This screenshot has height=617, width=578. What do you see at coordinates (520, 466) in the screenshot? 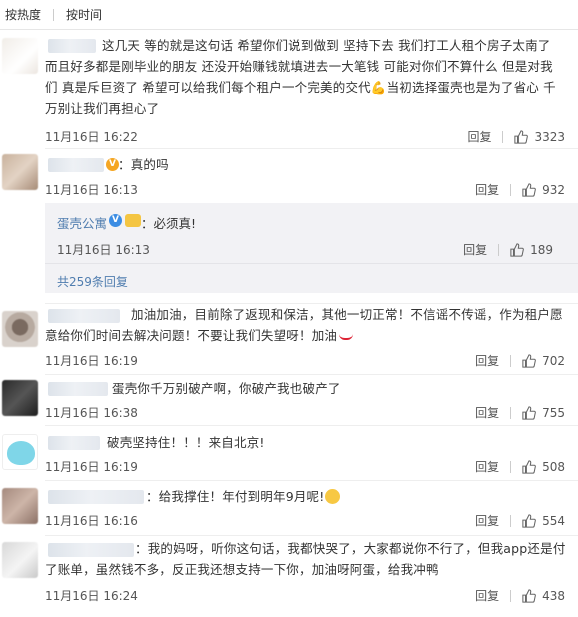
I see `comment-actions: 回复 508` at bounding box center [520, 466].